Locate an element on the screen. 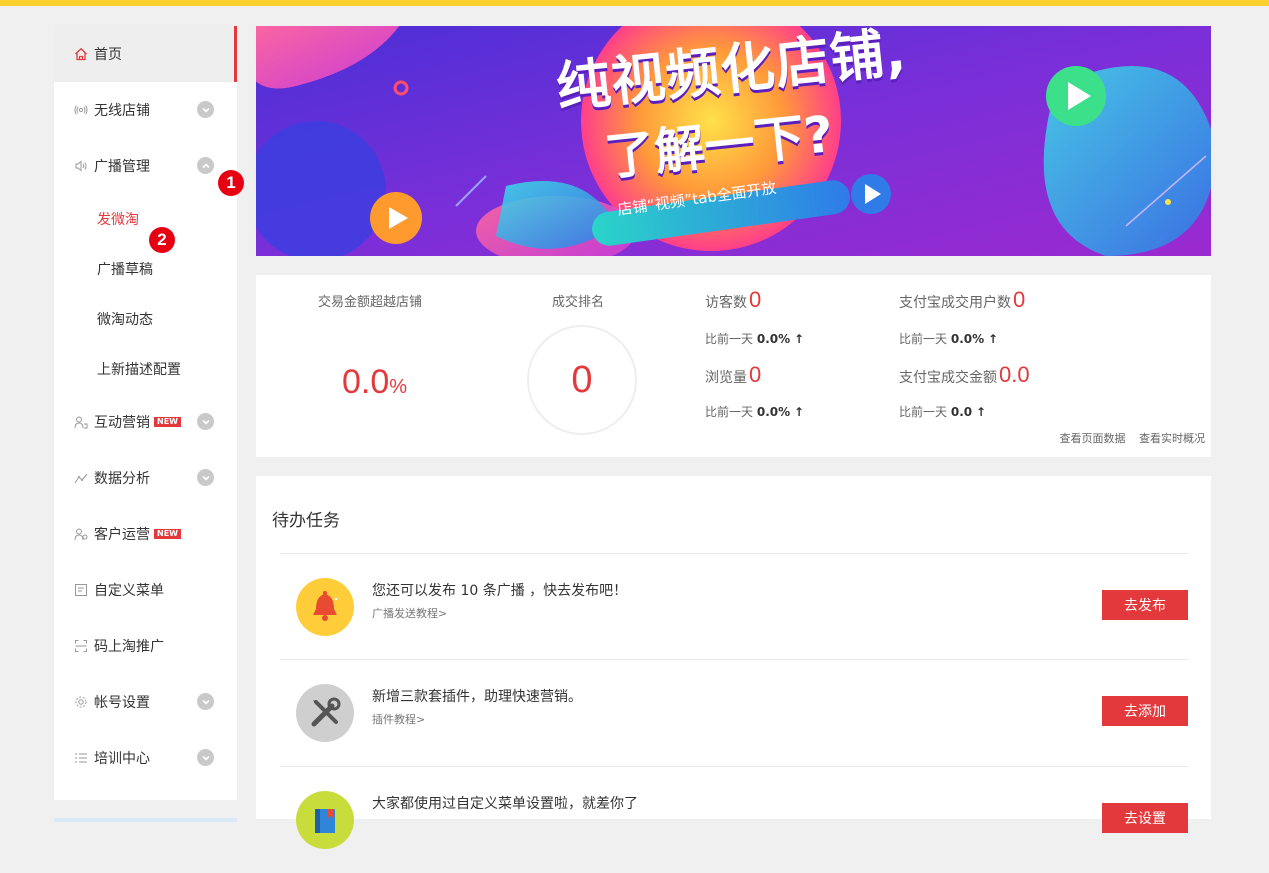  sidebar-item-label: 无线店铺 is located at coordinates (122, 111).